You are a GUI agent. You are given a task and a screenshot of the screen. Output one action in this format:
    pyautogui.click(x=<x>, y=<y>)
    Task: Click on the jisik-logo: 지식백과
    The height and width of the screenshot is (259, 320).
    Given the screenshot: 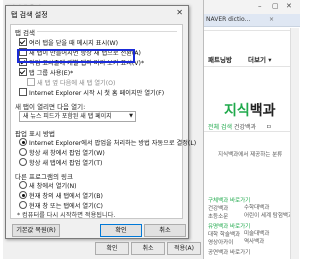 What is the action you would take?
    pyautogui.click(x=250, y=110)
    